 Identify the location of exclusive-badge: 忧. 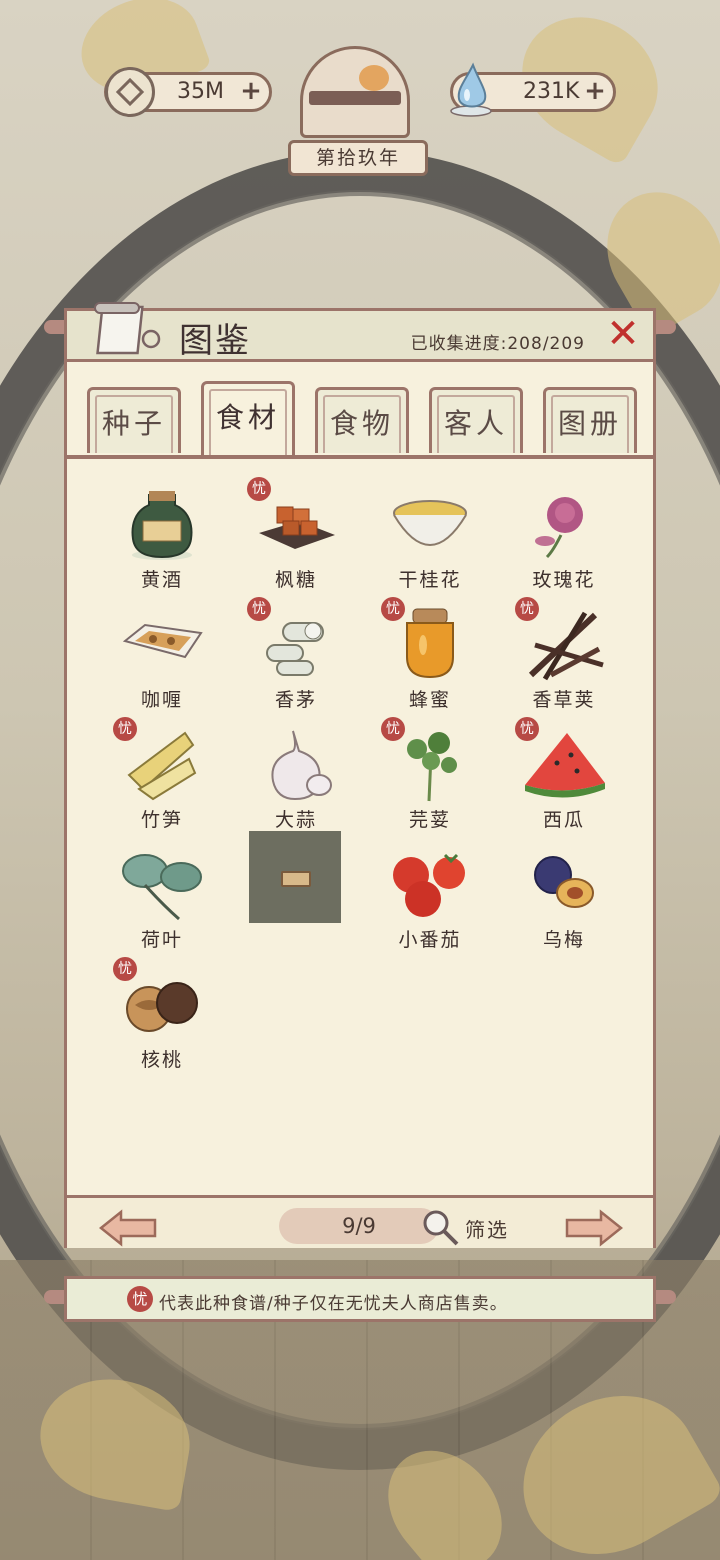
(140, 1299).